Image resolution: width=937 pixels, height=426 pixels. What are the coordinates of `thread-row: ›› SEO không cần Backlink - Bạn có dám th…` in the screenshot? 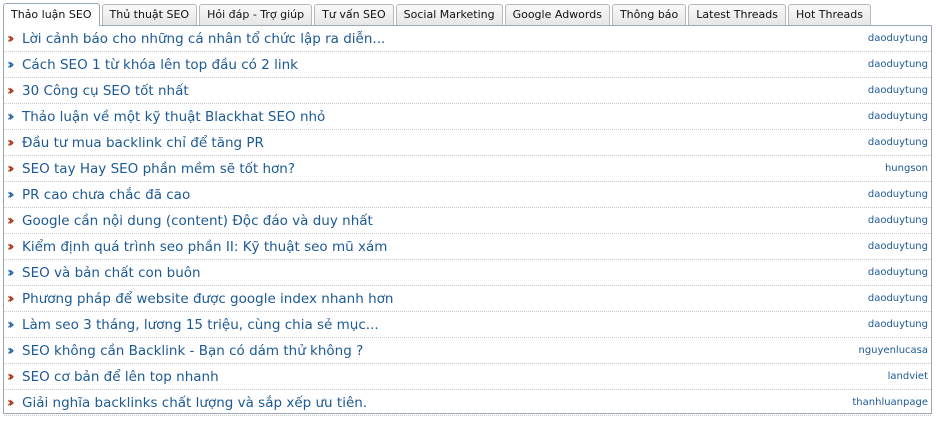 It's located at (467, 351).